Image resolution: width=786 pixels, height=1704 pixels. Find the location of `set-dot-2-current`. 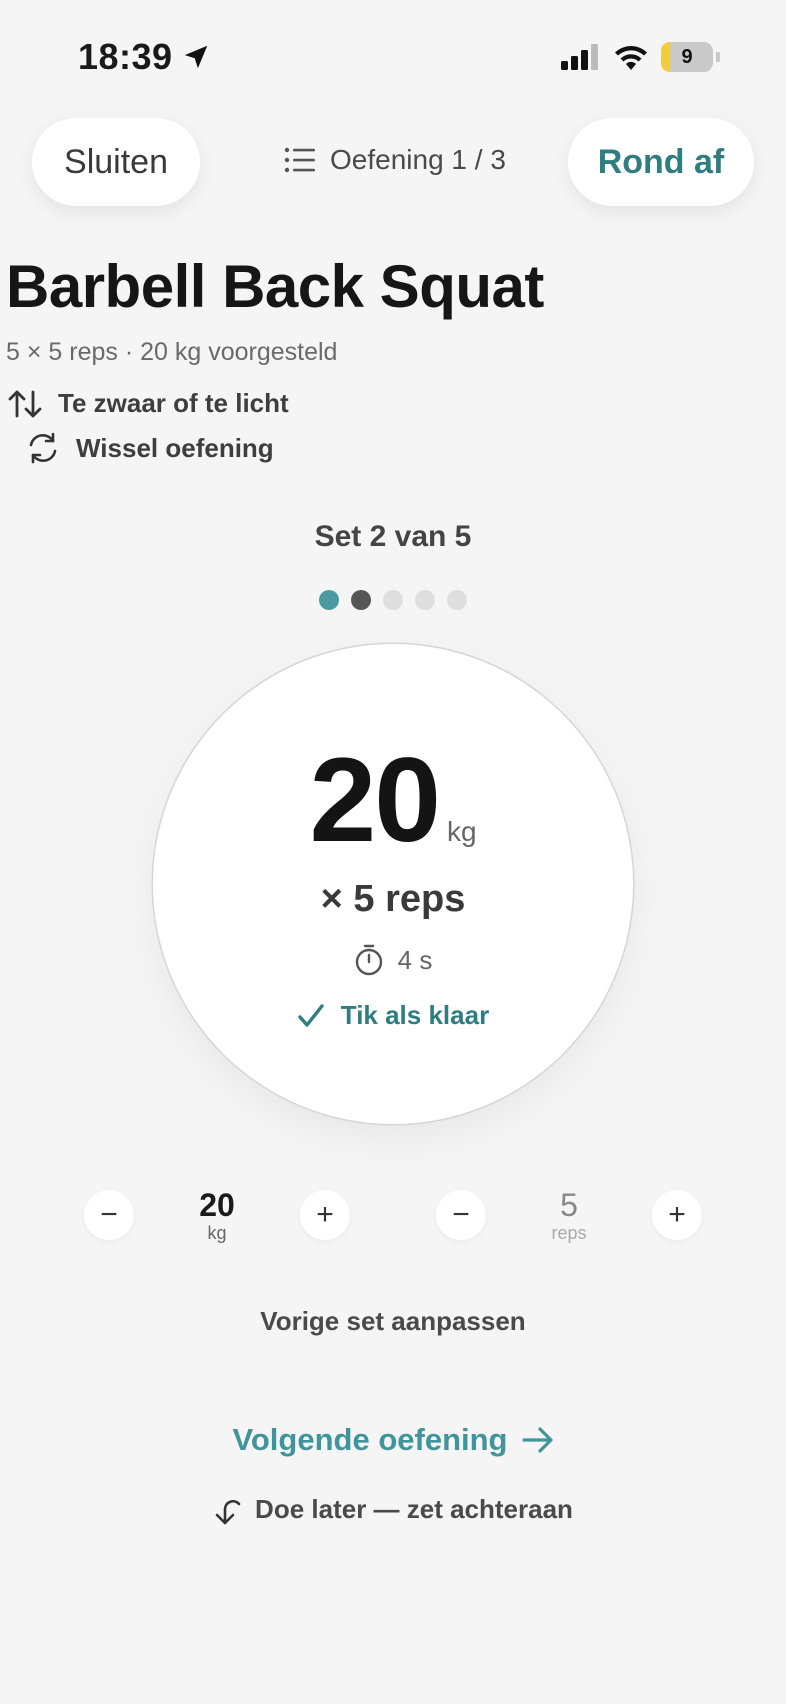

set-dot-2-current is located at coordinates (361, 600).